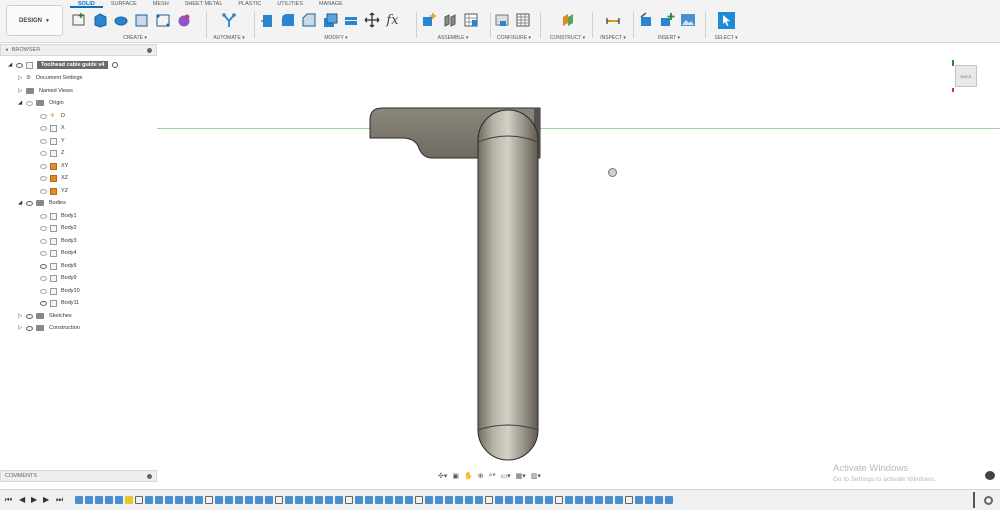  What do you see at coordinates (687, 20) in the screenshot?
I see `insert-canvas-icon` at bounding box center [687, 20].